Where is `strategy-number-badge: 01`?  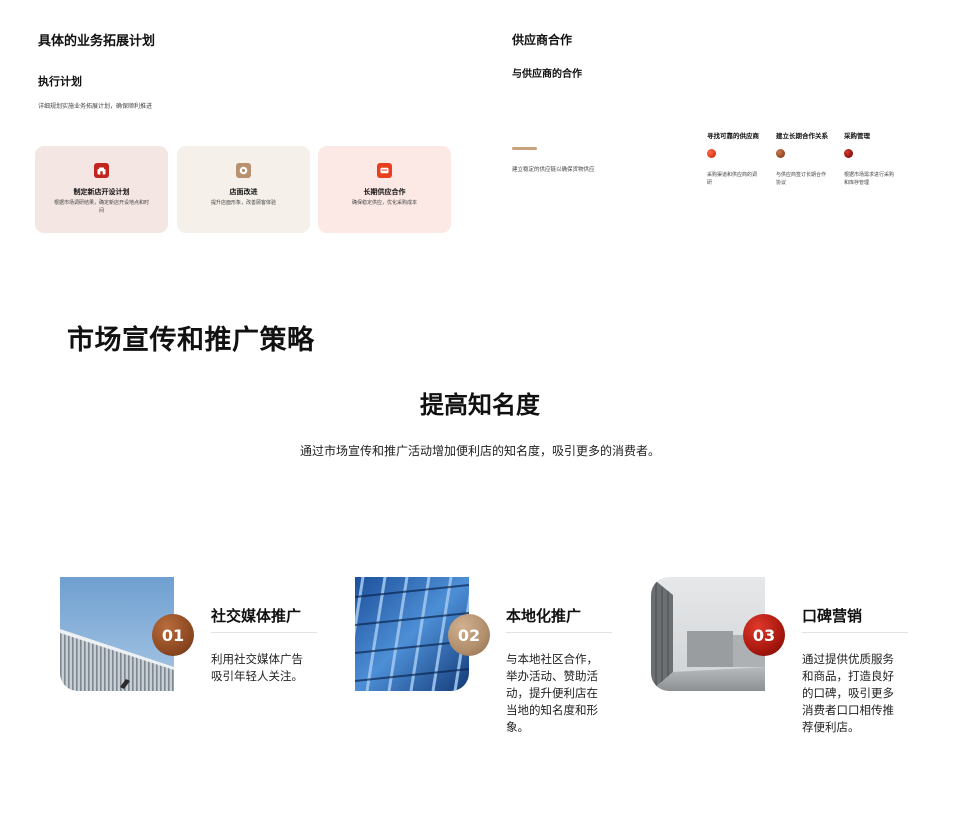
strategy-number-badge: 01 is located at coordinates (173, 635).